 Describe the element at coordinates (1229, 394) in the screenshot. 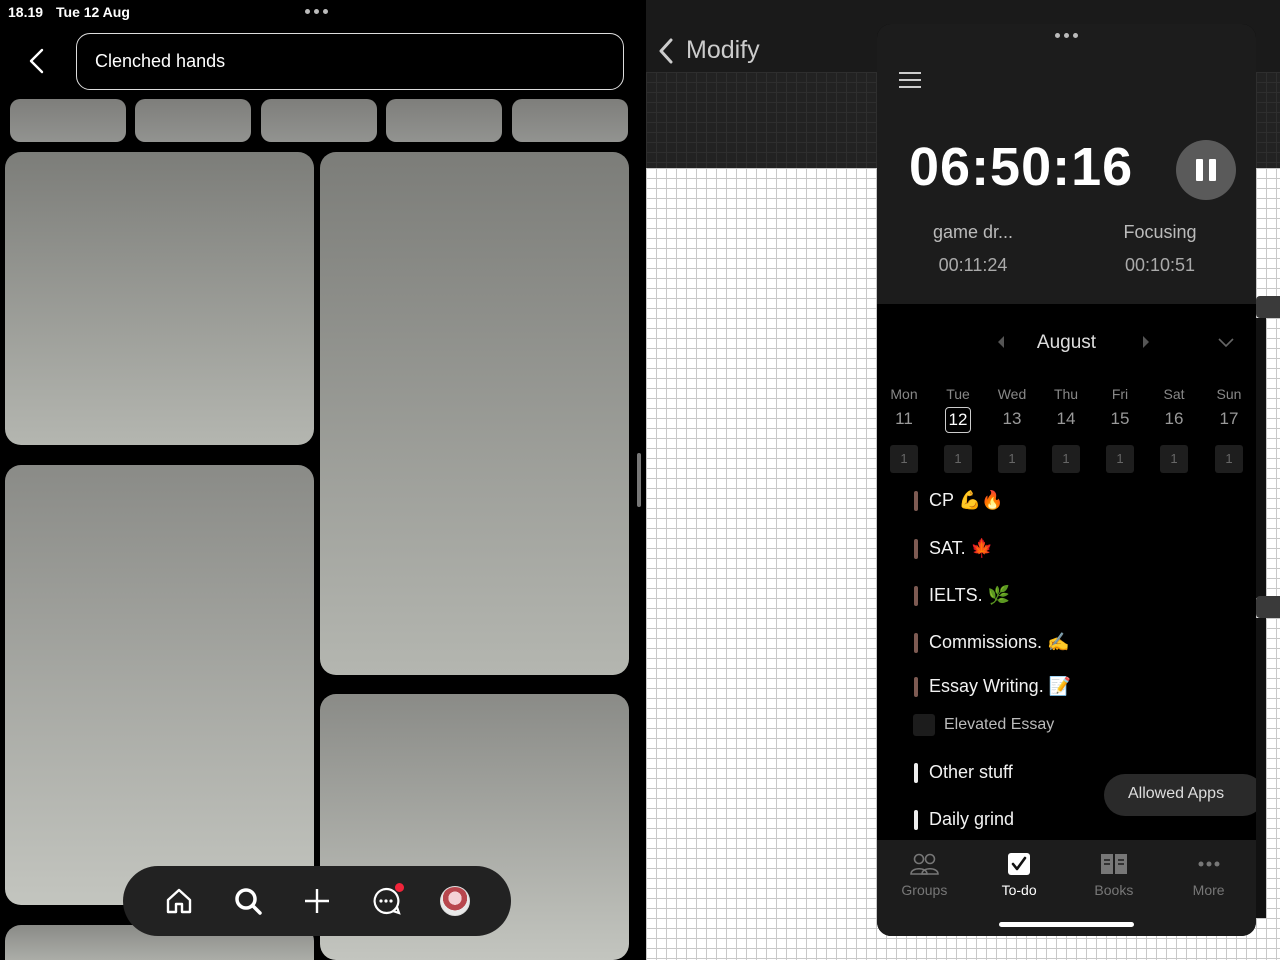

I see `day-name: Sun` at that location.